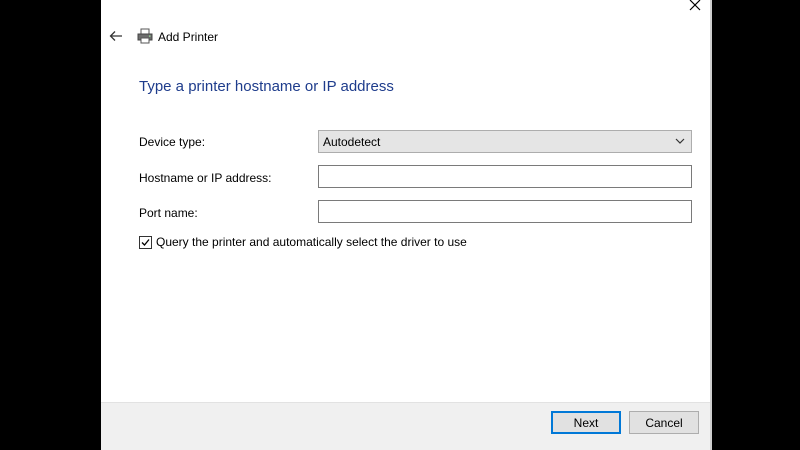 The image size is (800, 450). Describe the element at coordinates (172, 142) in the screenshot. I see `device-type-label: Device type:` at that location.